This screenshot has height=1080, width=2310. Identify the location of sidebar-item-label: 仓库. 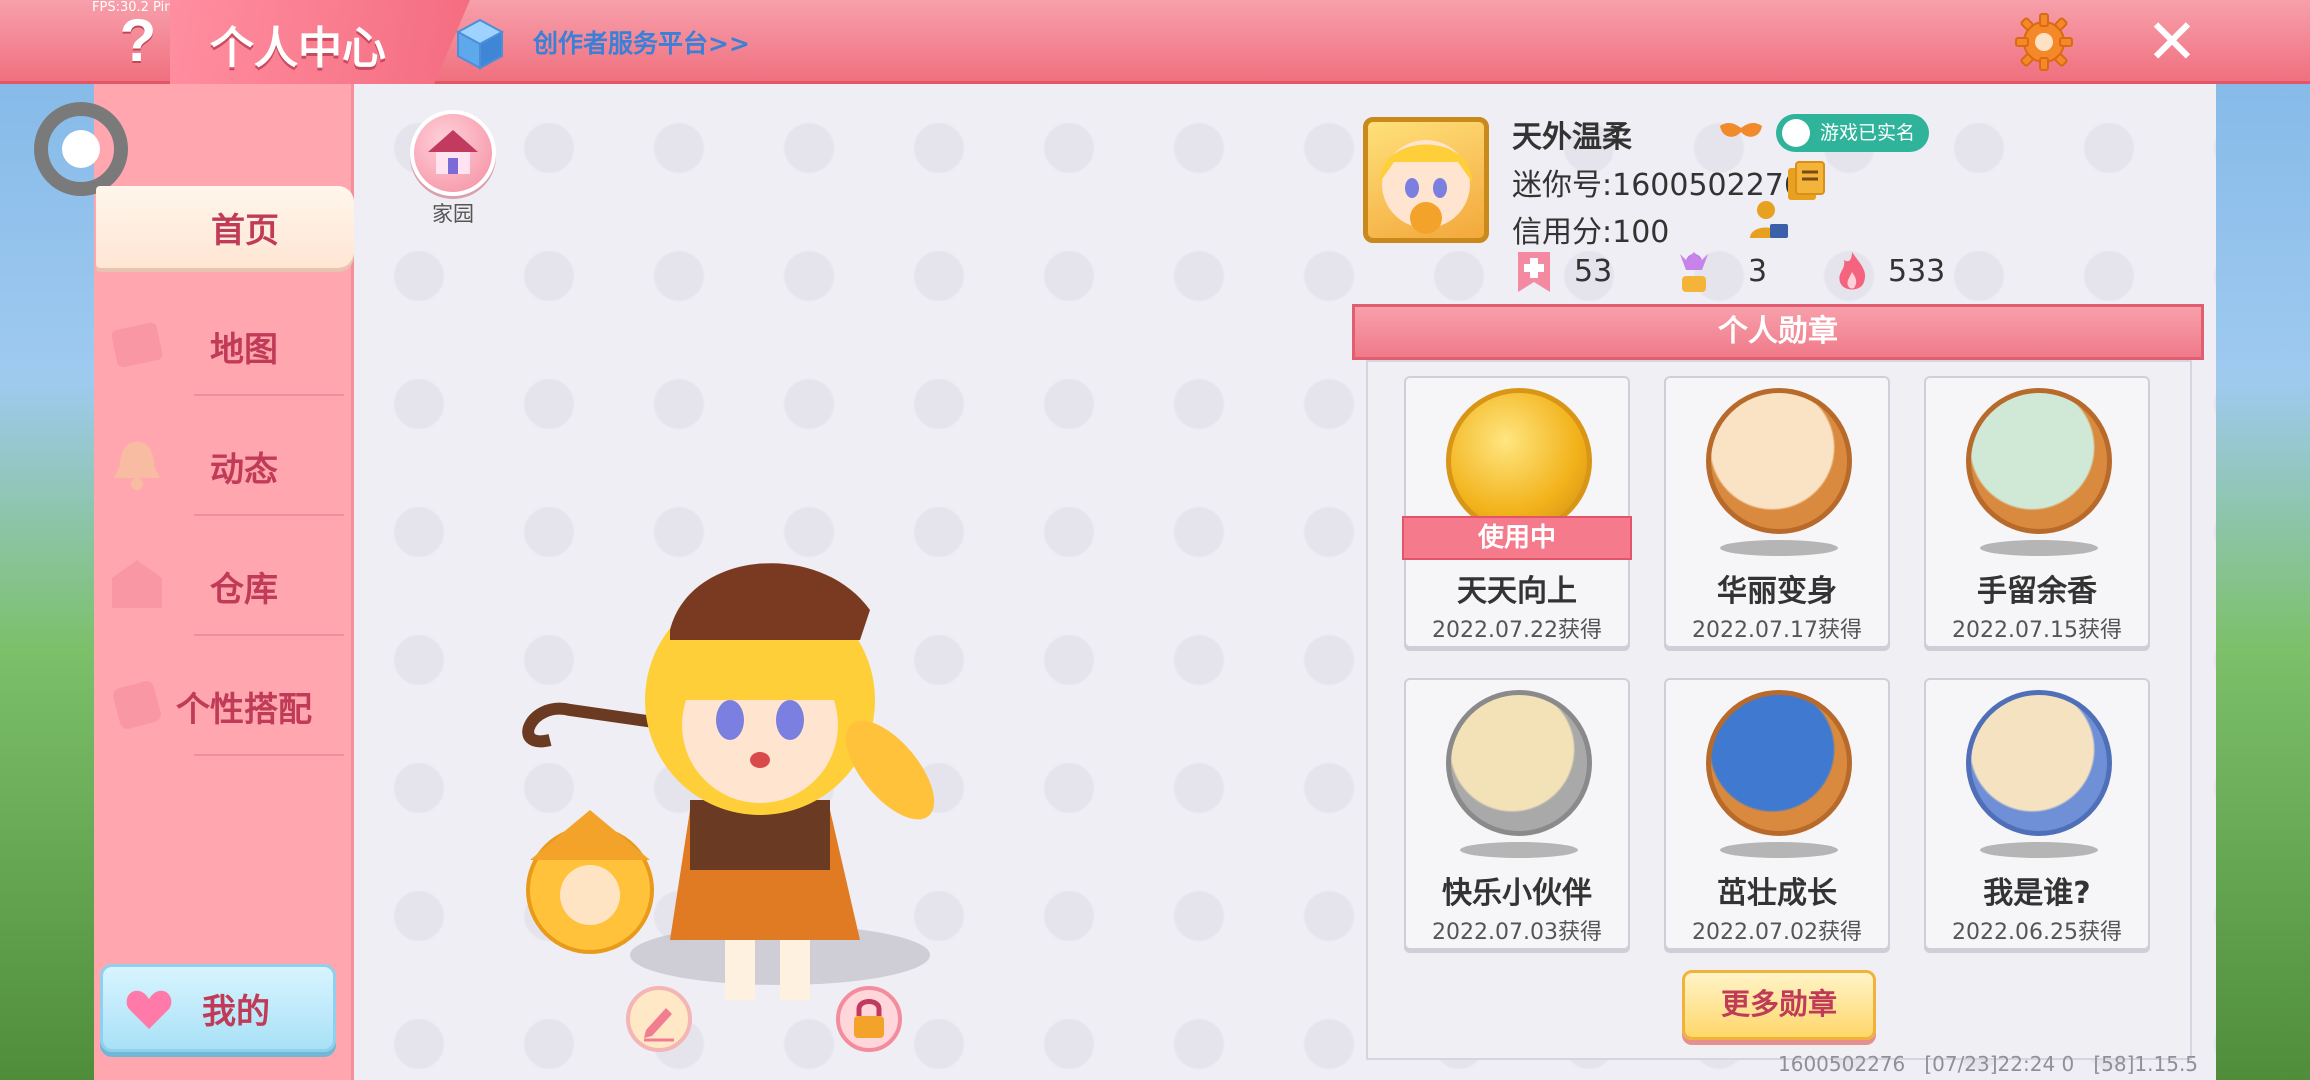
(244, 589).